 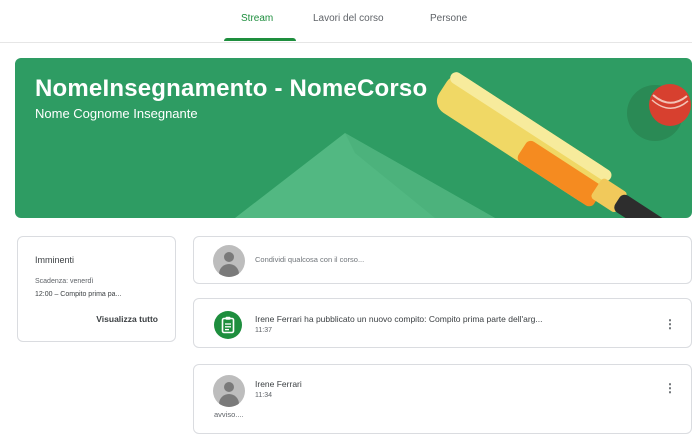 What do you see at coordinates (257, 18) in the screenshot?
I see `tab-stream: Stream` at bounding box center [257, 18].